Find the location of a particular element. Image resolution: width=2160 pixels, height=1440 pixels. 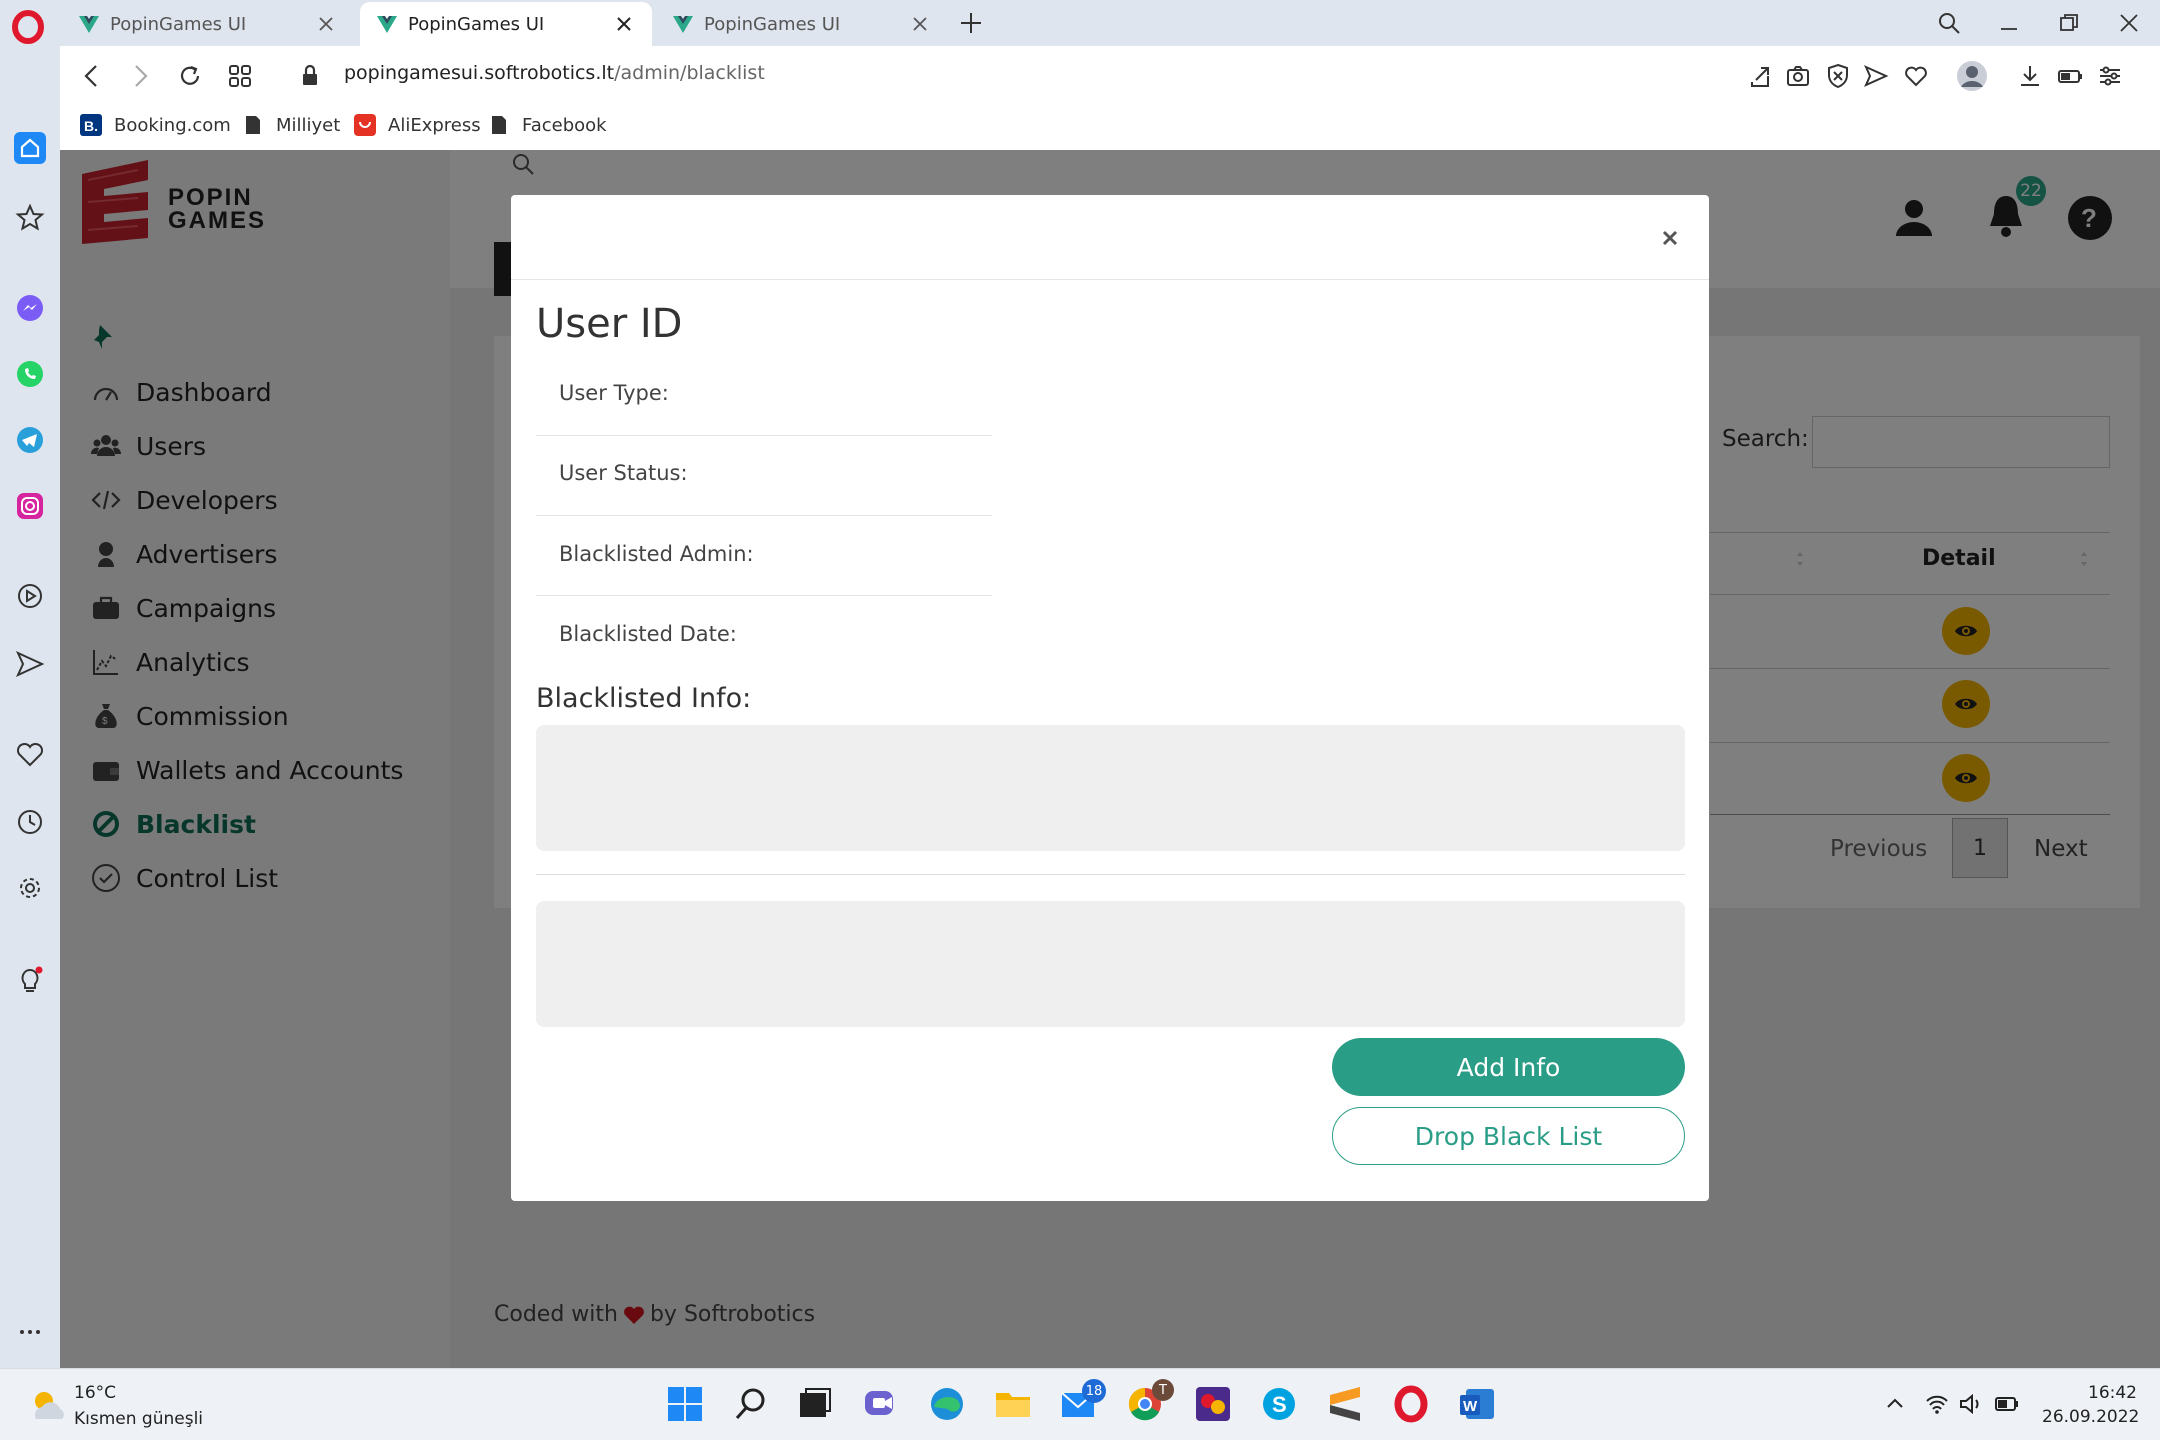

field-user-type: User Type: is located at coordinates (614, 393).